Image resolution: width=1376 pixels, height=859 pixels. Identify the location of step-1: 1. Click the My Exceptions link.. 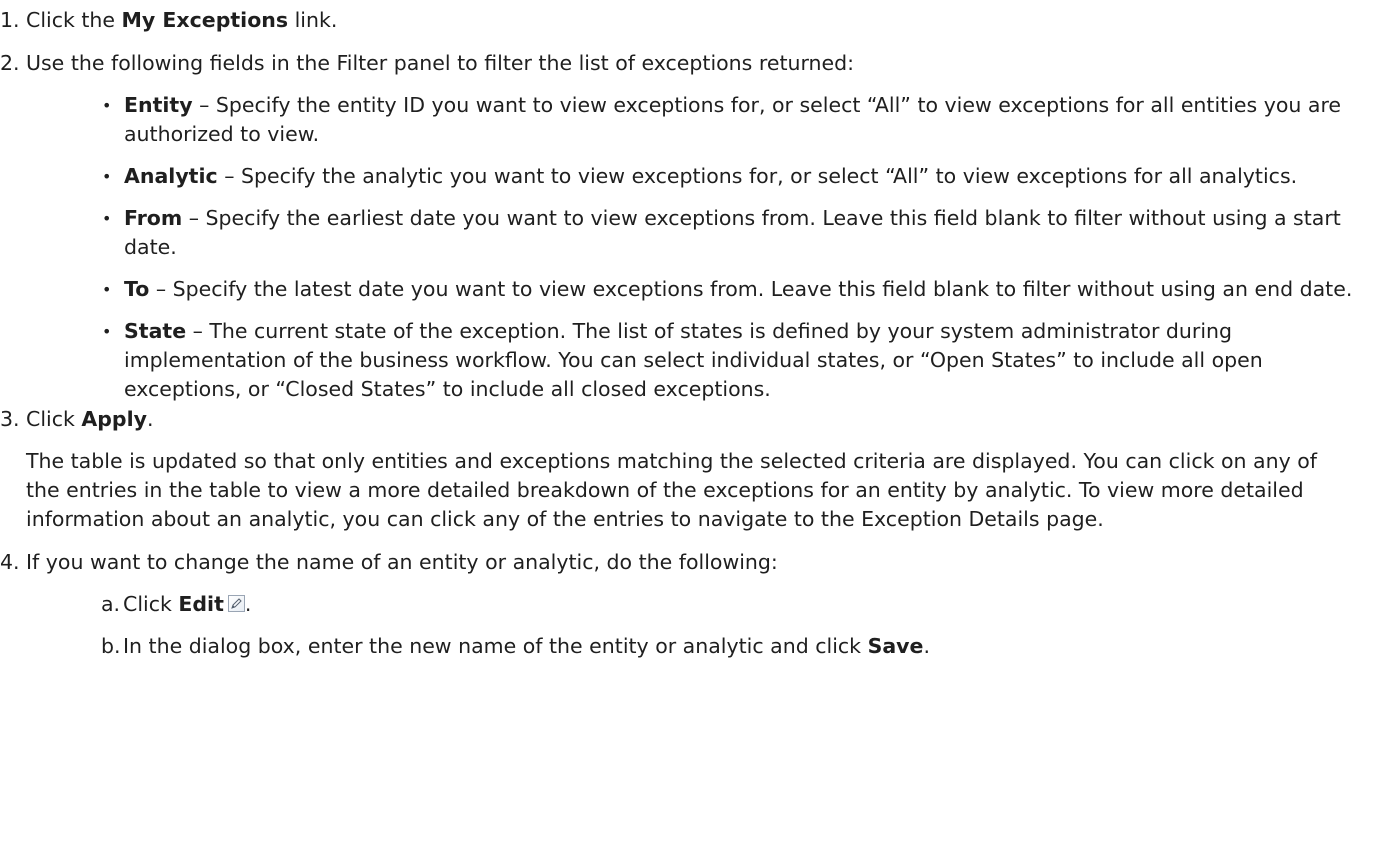
(688, 20).